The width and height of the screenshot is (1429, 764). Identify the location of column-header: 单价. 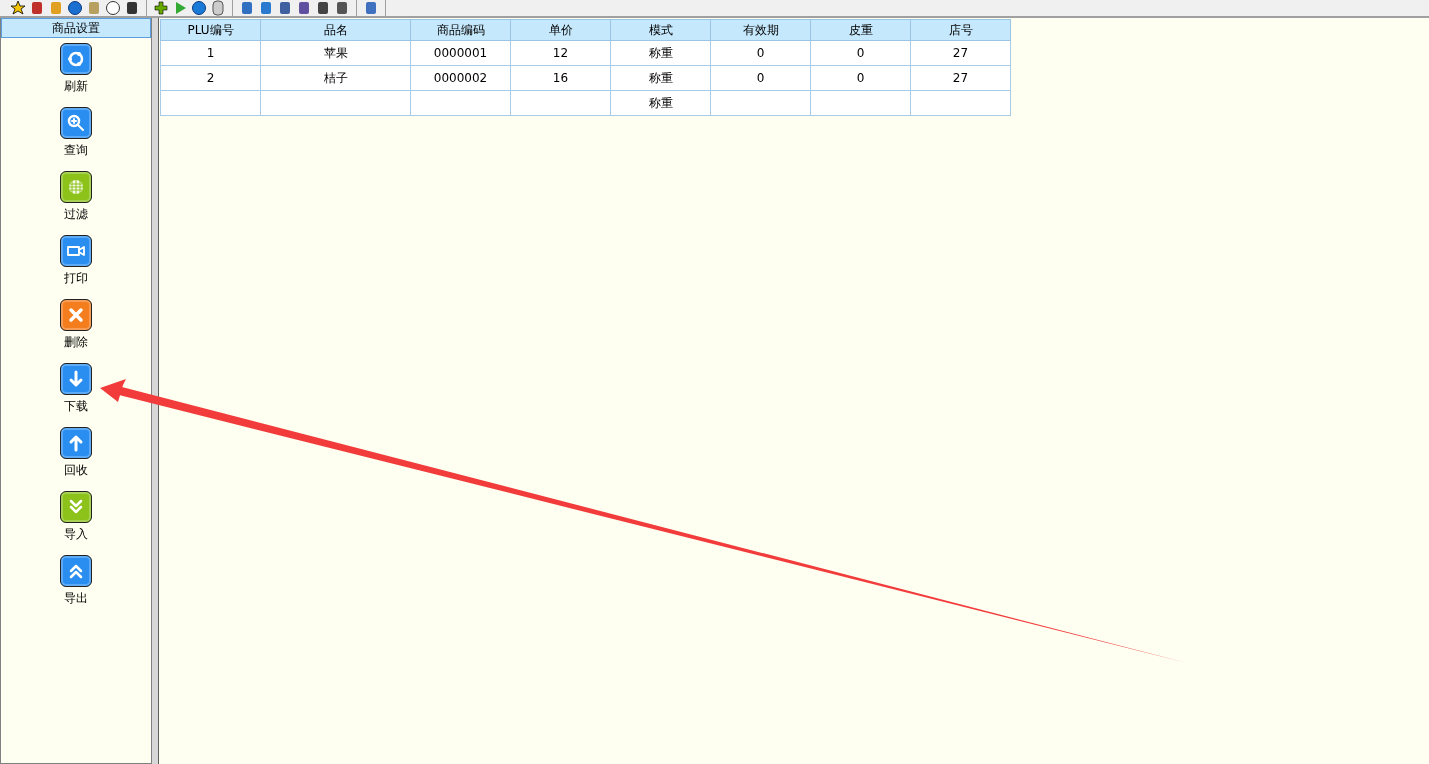
(560, 30).